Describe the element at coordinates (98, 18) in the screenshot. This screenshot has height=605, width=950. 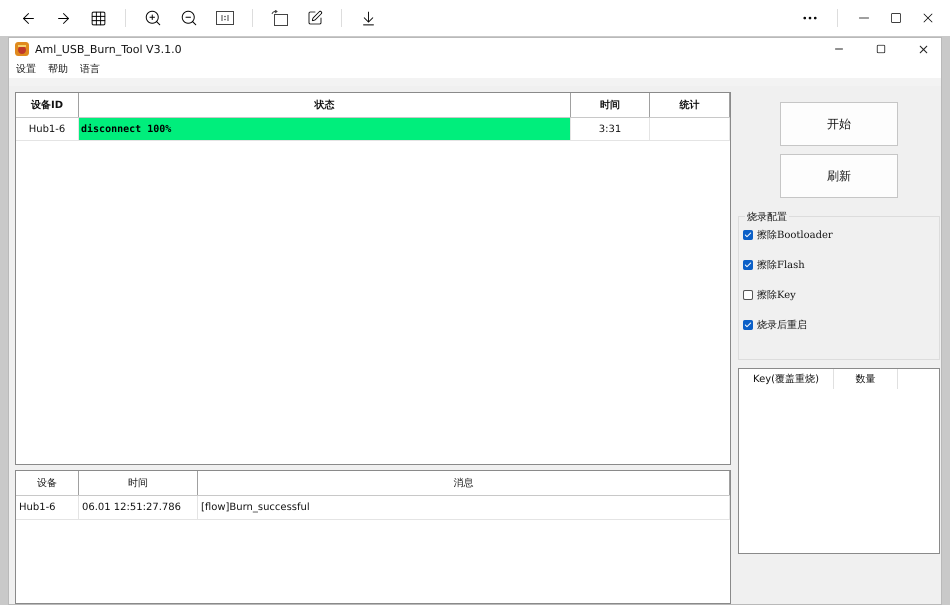
I see `grid-icon` at that location.